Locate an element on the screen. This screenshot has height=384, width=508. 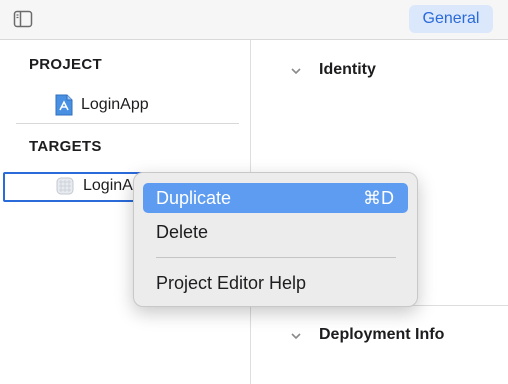
deployment-section-header: Deployment Info is located at coordinates (367, 335).